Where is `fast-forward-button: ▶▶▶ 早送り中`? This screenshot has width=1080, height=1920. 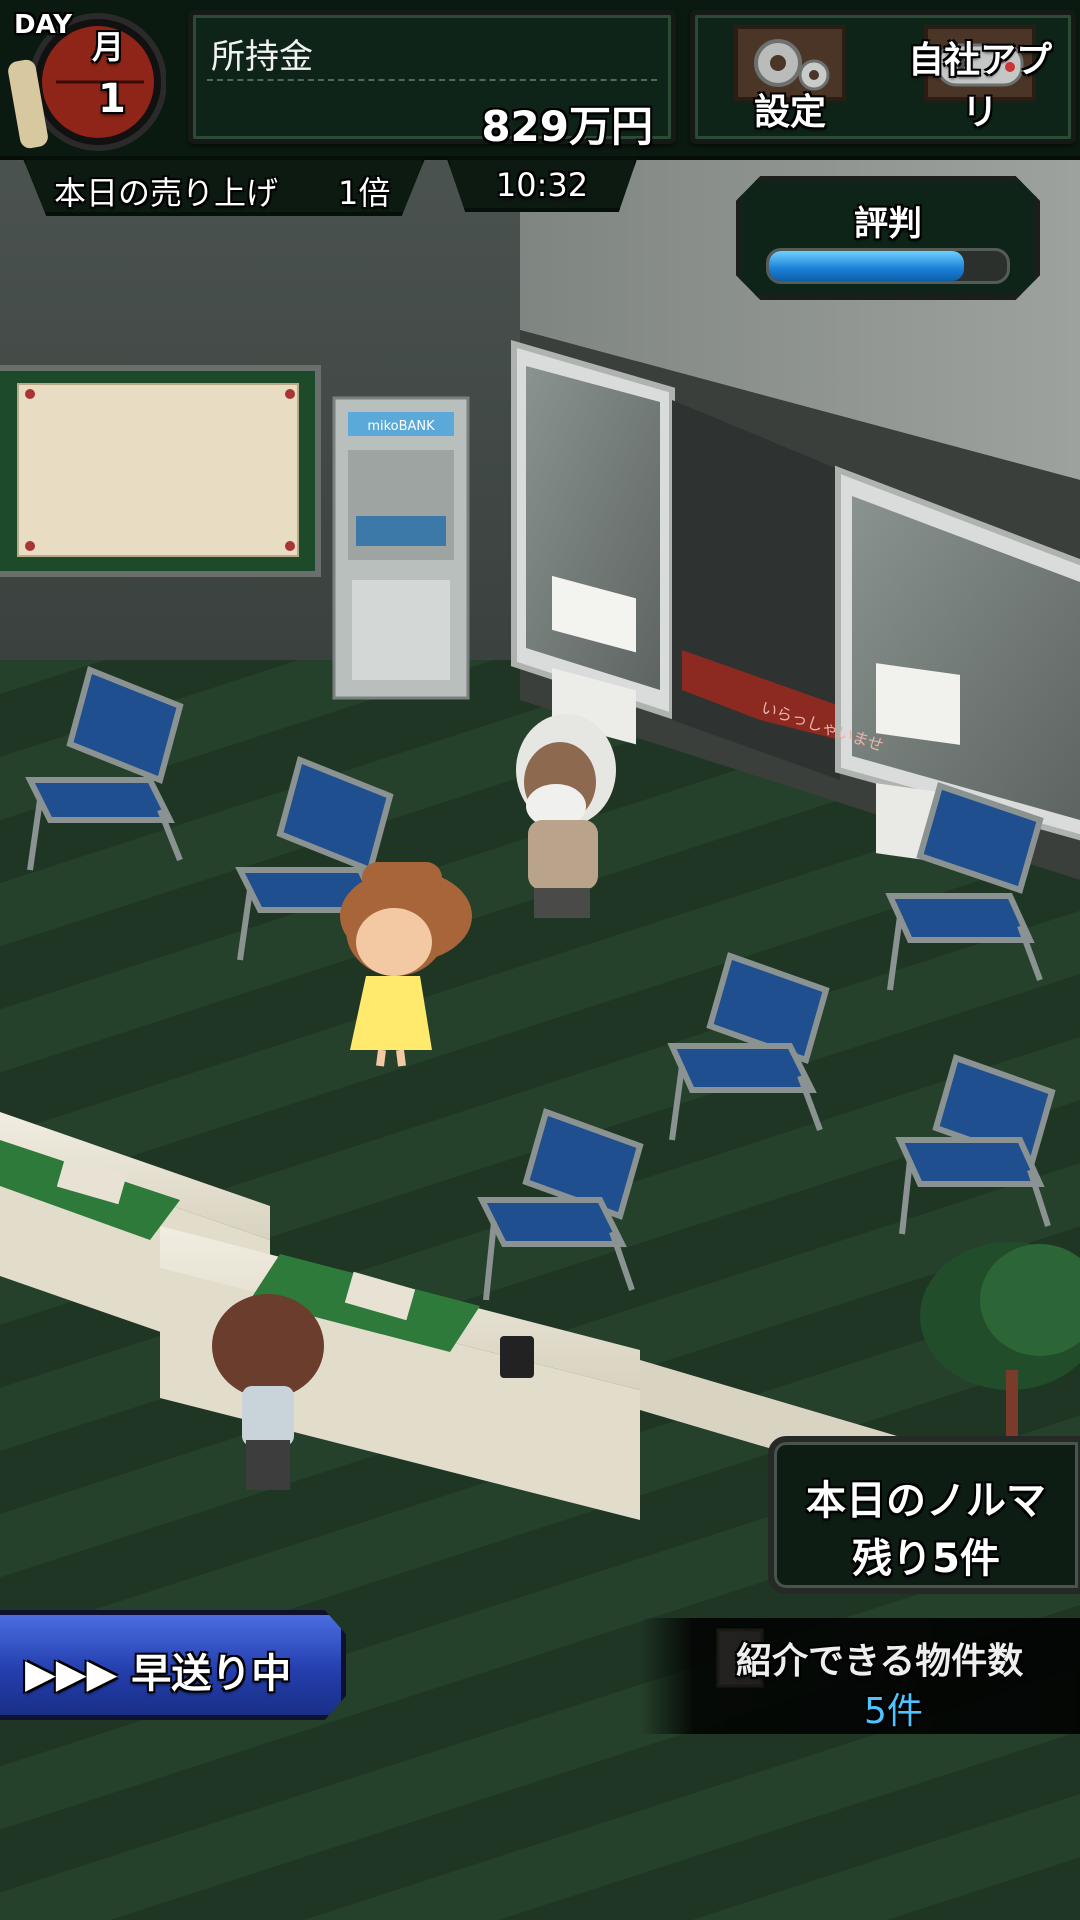 fast-forward-button: ▶▶▶ 早送り中 is located at coordinates (173, 1665).